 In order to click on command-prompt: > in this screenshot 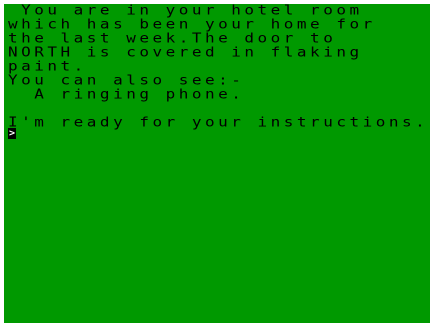, I will do `click(12, 133)`.